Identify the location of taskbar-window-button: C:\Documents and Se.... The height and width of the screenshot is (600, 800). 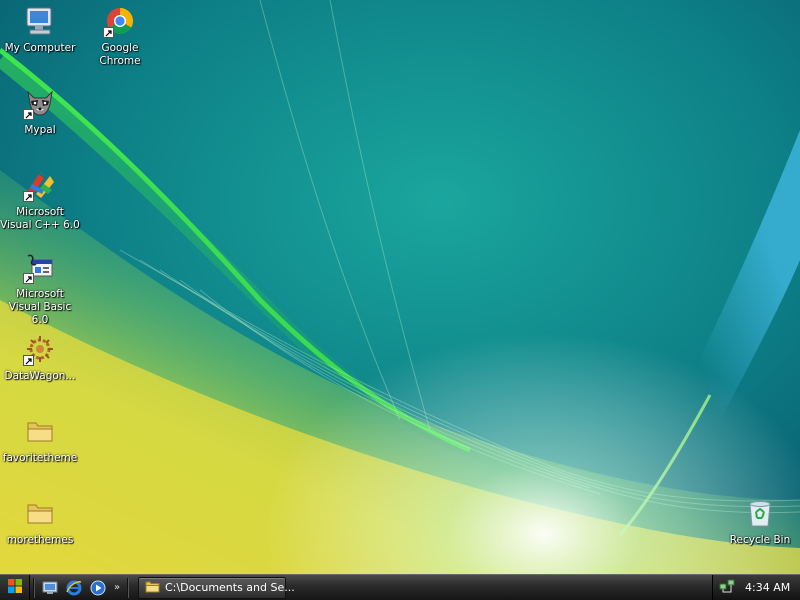
(216, 587).